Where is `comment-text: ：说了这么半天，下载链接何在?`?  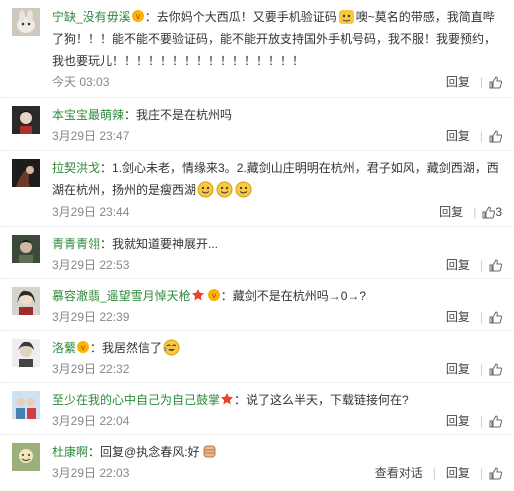 comment-text: ：说了这么半天，下载链接何在? is located at coordinates (321, 400).